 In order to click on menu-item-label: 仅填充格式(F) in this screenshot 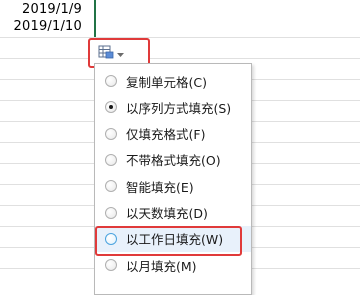, I will do `click(166, 135)`.